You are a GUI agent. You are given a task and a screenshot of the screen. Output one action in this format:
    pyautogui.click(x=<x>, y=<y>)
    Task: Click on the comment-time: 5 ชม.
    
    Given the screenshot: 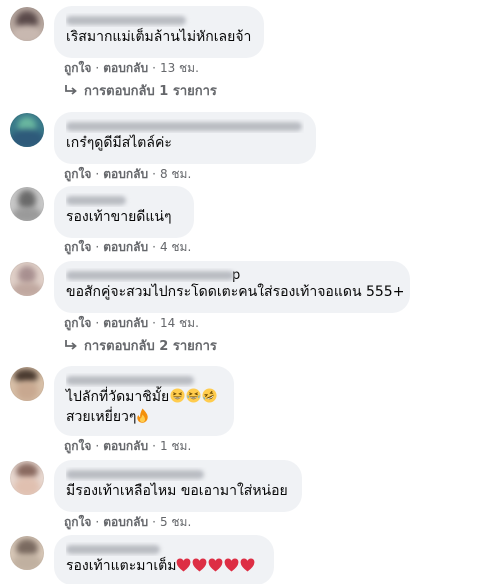 What is the action you would take?
    pyautogui.click(x=175, y=522)
    